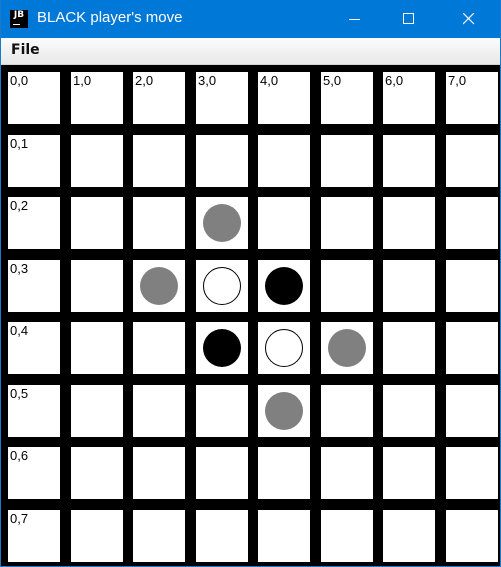 The width and height of the screenshot is (501, 567). Describe the element at coordinates (19, 393) in the screenshot. I see `cell-label: 0,5` at that location.